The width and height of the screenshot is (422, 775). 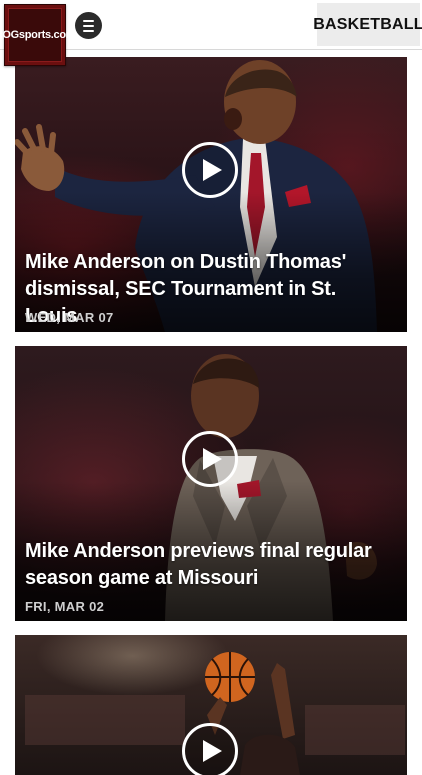 What do you see at coordinates (69, 317) in the screenshot?
I see `video-date: WED, MAR 07` at bounding box center [69, 317].